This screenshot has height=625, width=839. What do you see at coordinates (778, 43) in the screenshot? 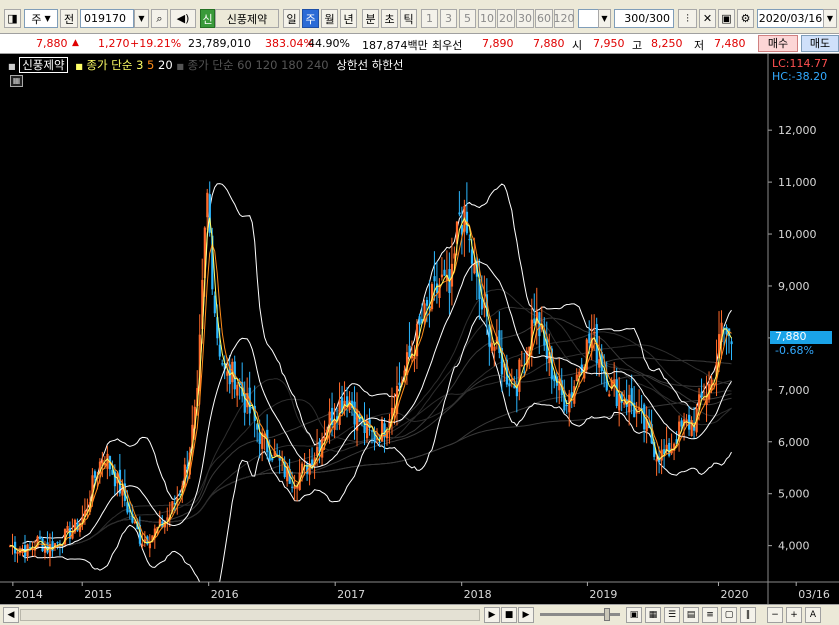
I see `buy-button: 매수` at bounding box center [778, 43].